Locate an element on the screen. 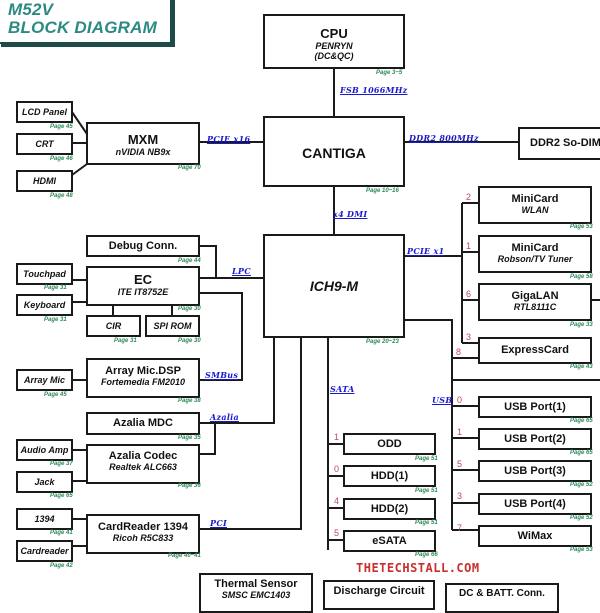  debug-conn-block: Debug Conn. is located at coordinates (143, 246).